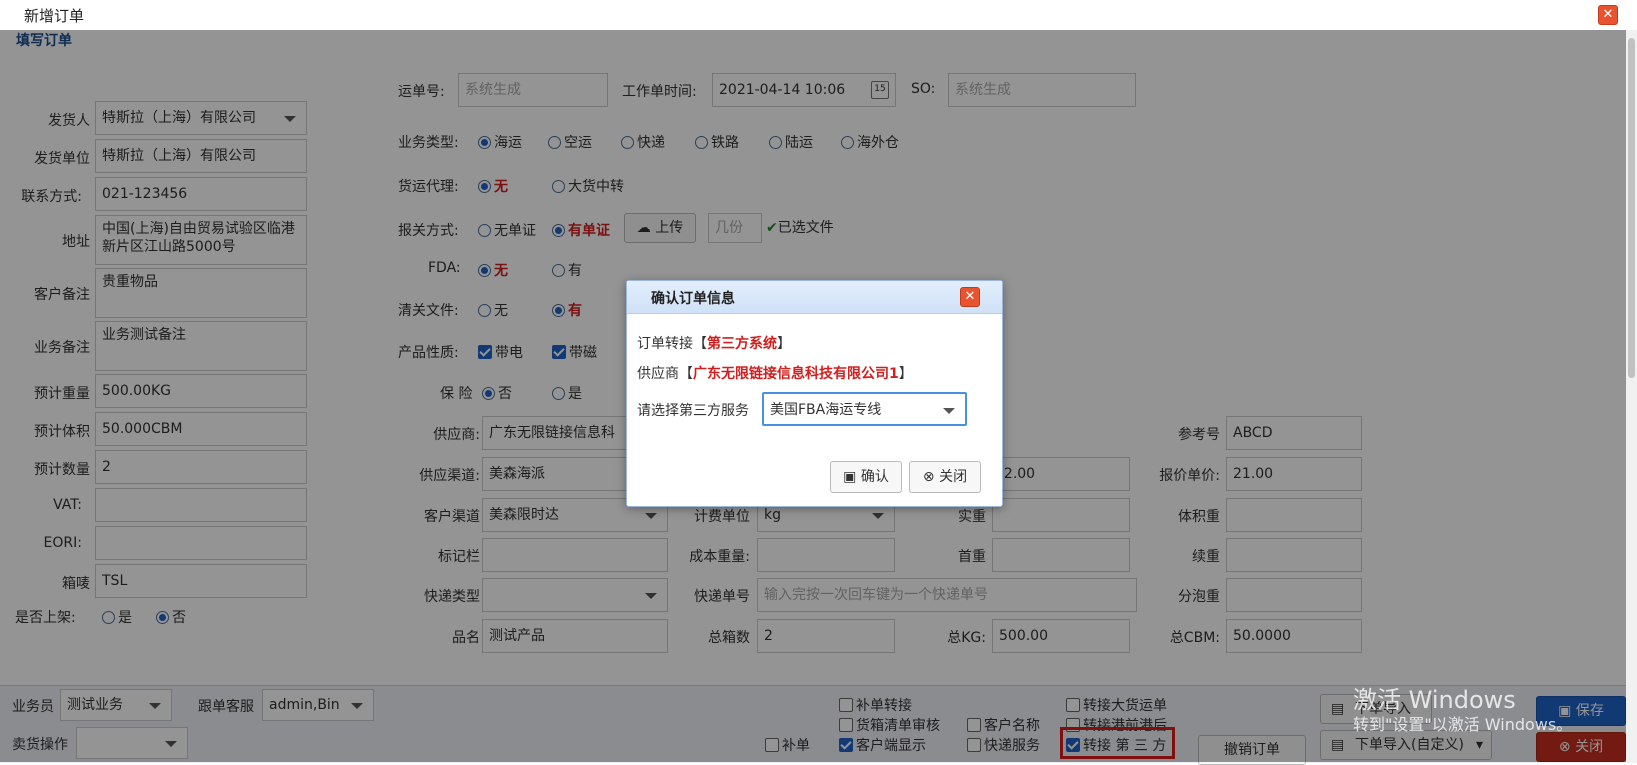 The height and width of the screenshot is (765, 1637). Describe the element at coordinates (693, 411) in the screenshot. I see `service-label: 请选择第三方服务` at that location.